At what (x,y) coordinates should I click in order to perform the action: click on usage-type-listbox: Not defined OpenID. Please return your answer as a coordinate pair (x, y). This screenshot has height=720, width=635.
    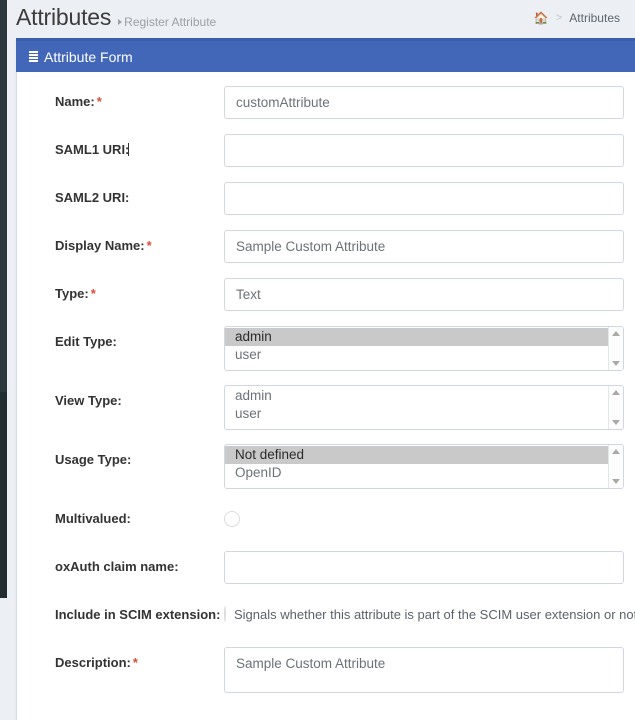
    Looking at the image, I should click on (424, 466).